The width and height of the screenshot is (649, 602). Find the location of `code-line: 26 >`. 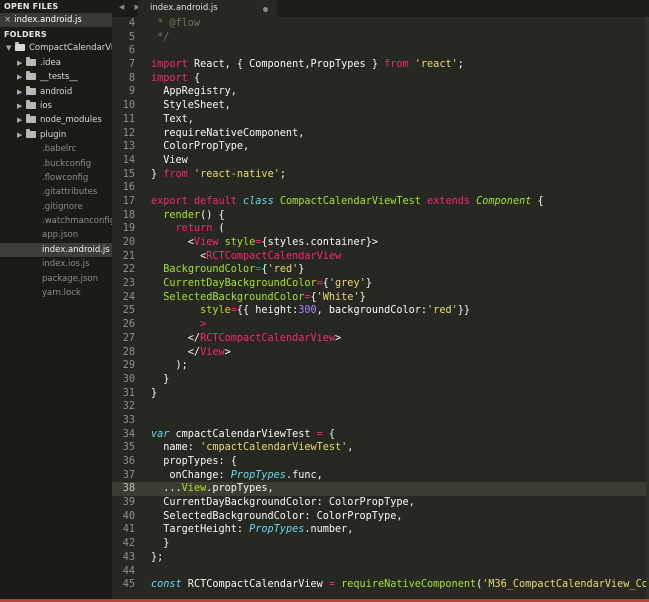

code-line: 26 > is located at coordinates (380, 325).